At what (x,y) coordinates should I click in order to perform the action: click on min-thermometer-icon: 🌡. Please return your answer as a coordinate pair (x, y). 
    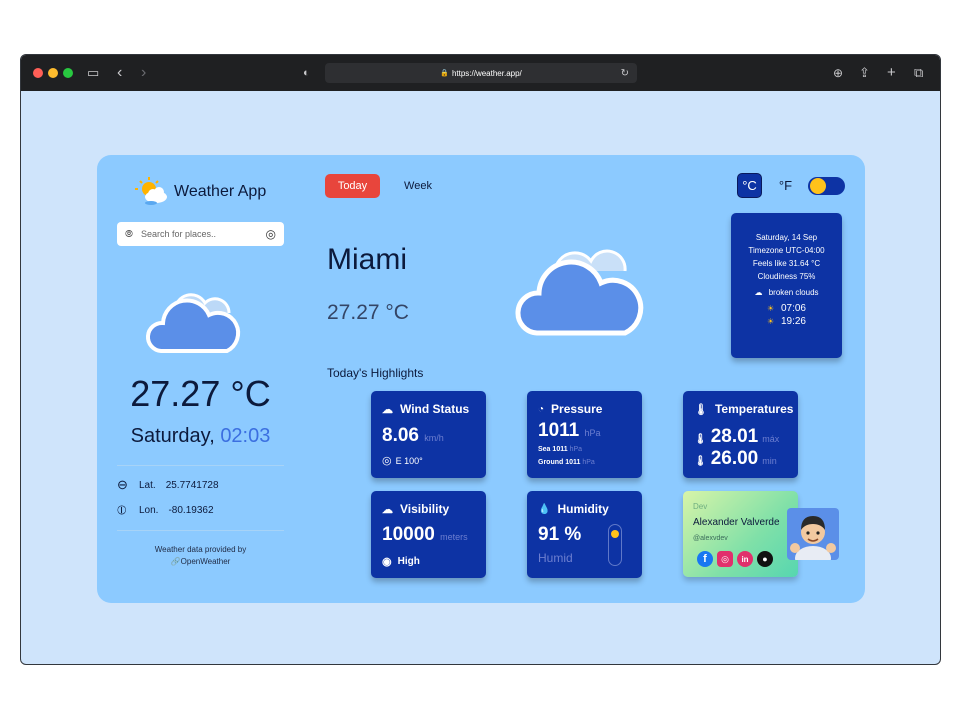
    Looking at the image, I should click on (700, 461).